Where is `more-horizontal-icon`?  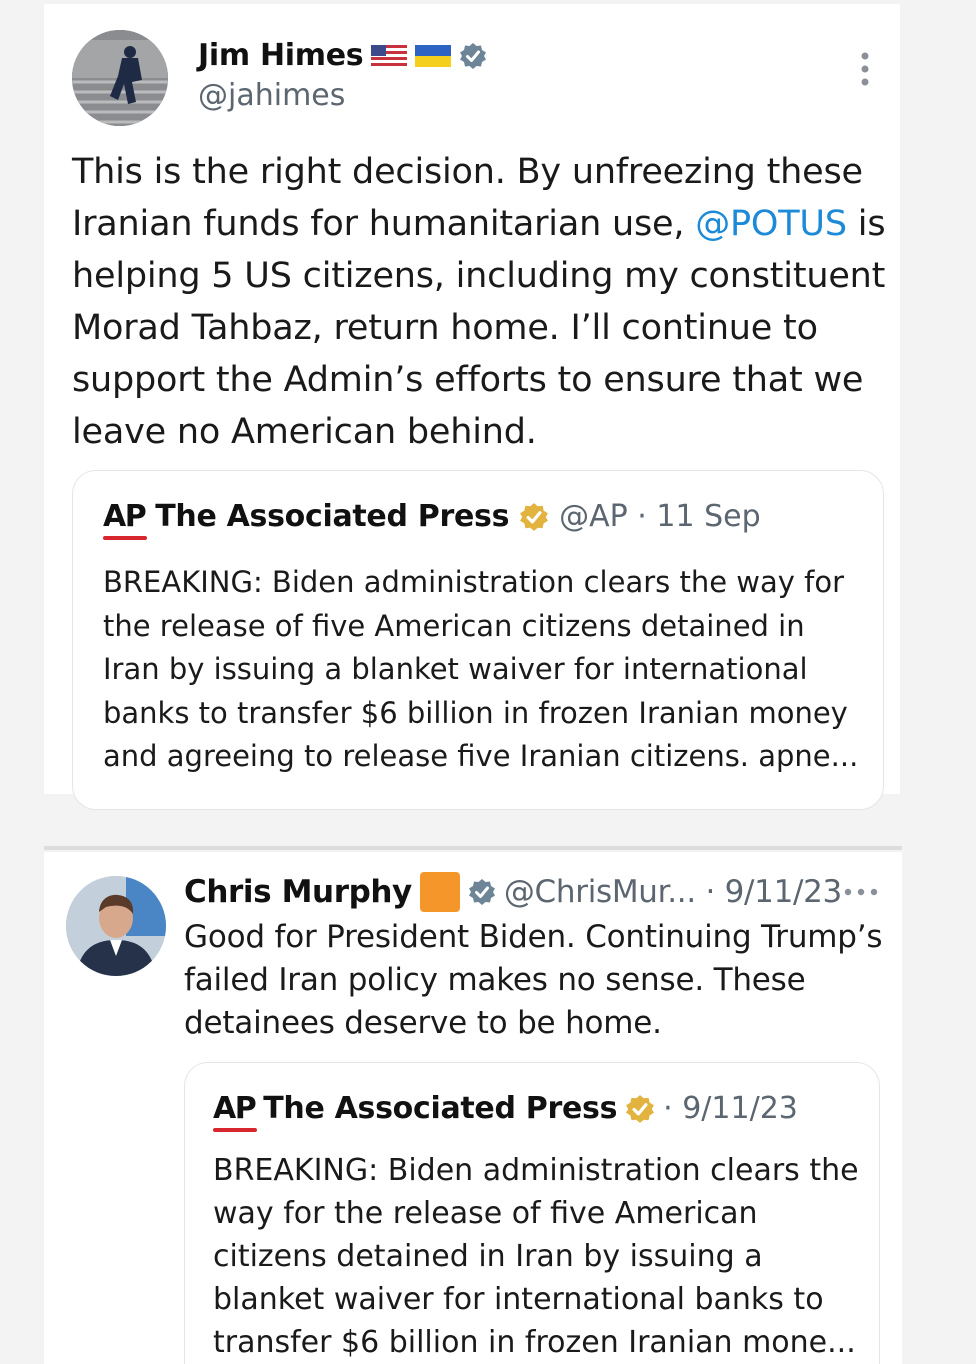 more-horizontal-icon is located at coordinates (861, 889).